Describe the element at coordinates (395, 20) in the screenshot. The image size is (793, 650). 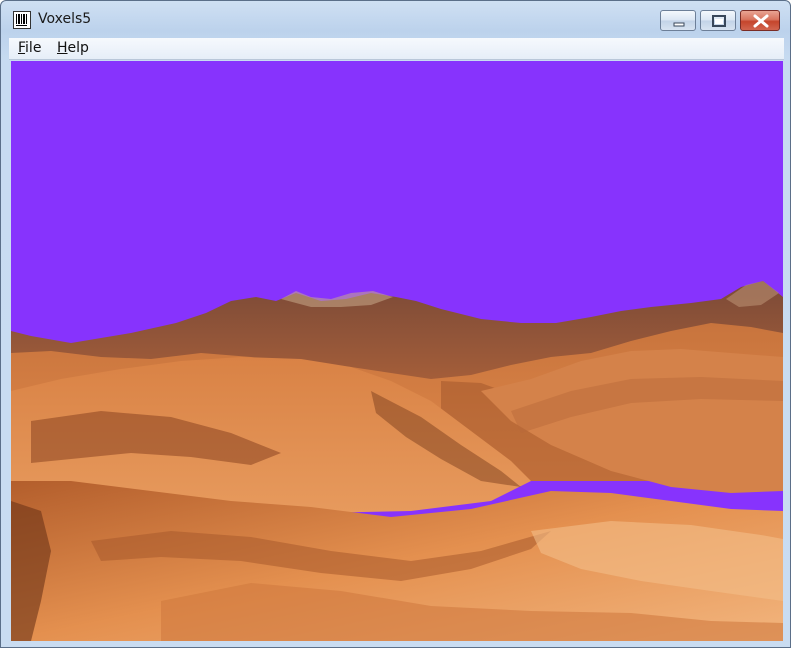
I see `title-bar: Voxels5` at that location.